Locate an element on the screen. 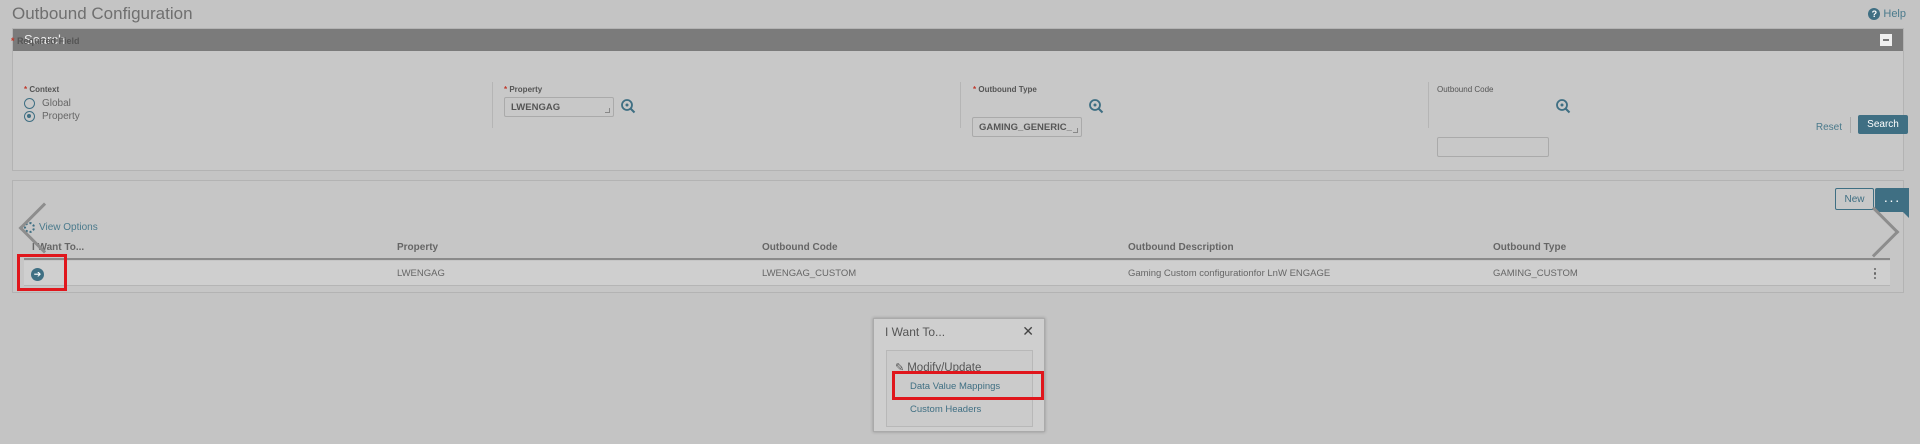 The image size is (1920, 444). context-label: * Context is located at coordinates (42, 89).